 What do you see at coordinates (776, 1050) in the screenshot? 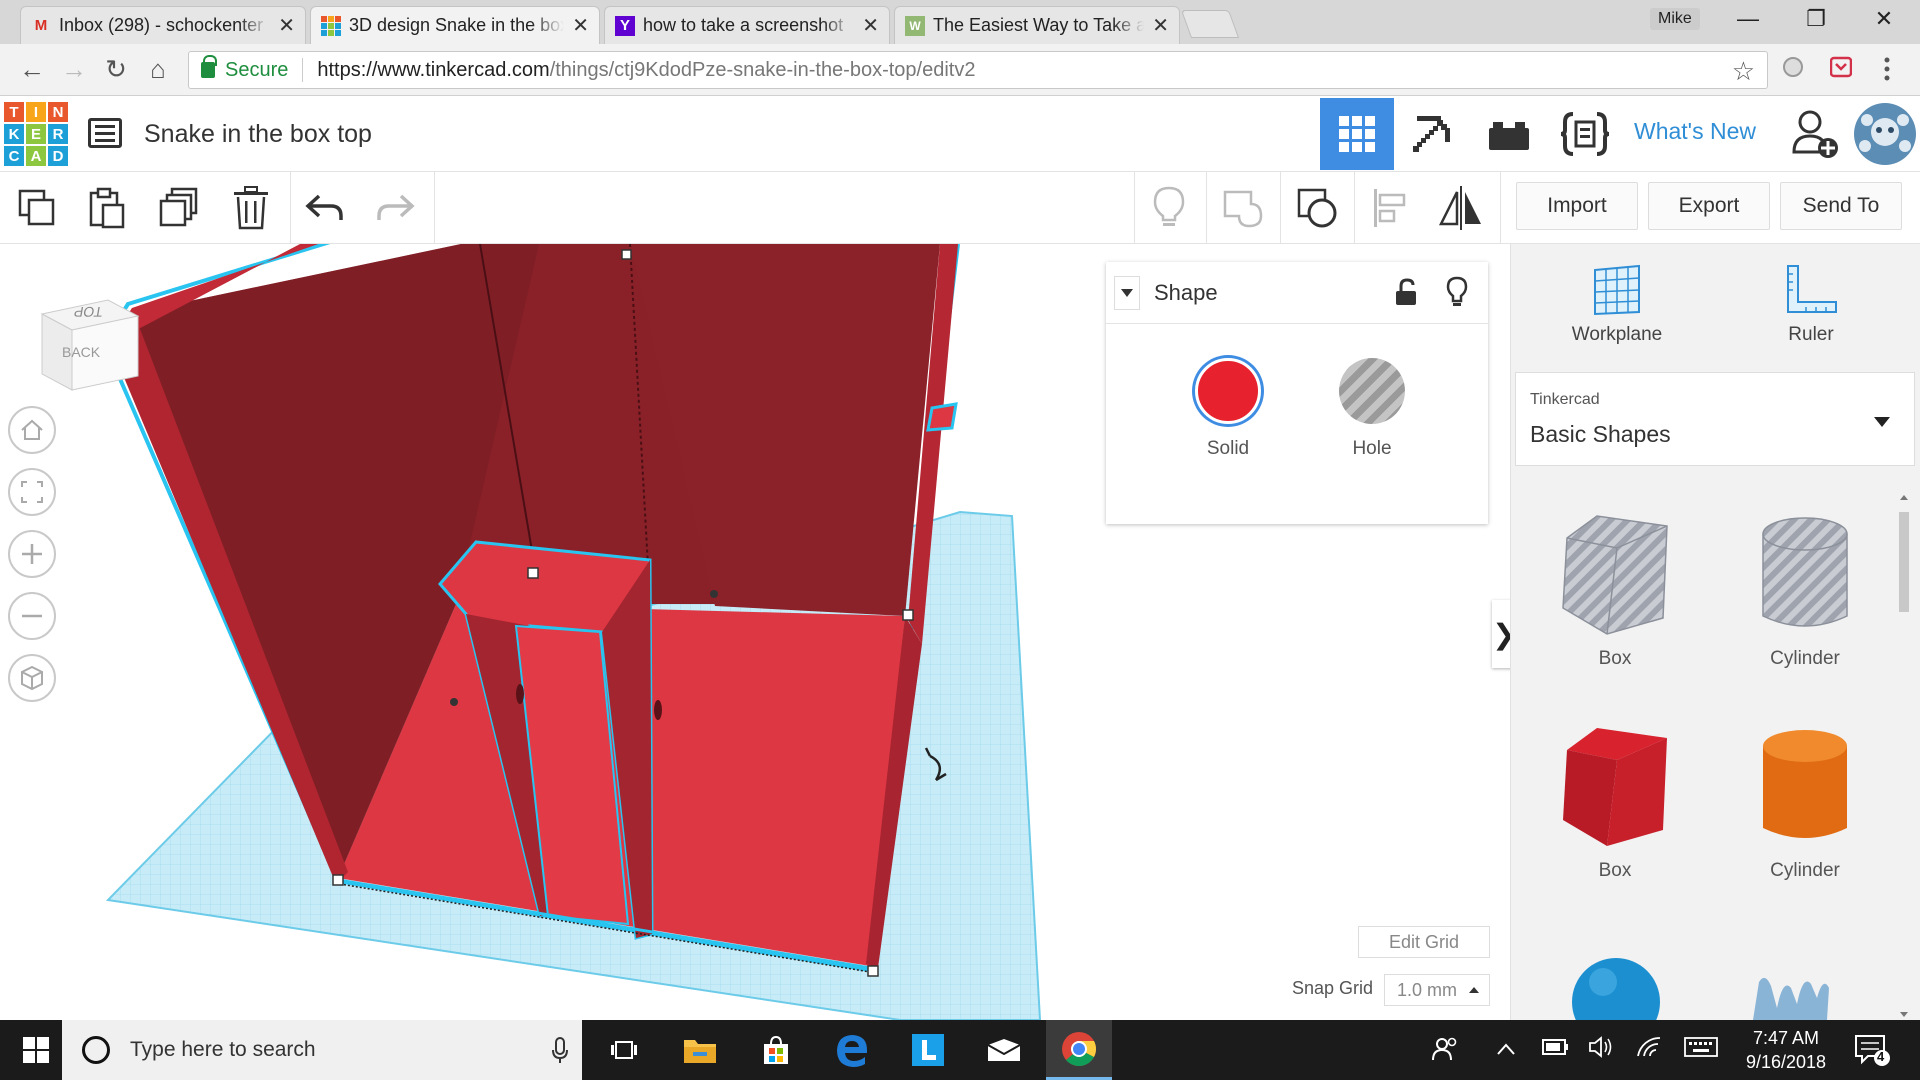
I see `microsoft-store-icon` at bounding box center [776, 1050].